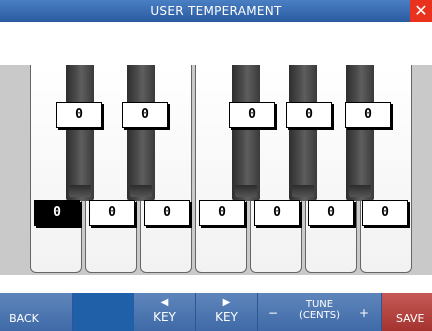  I want to click on white-key-value-c: 0, so click(57, 213).